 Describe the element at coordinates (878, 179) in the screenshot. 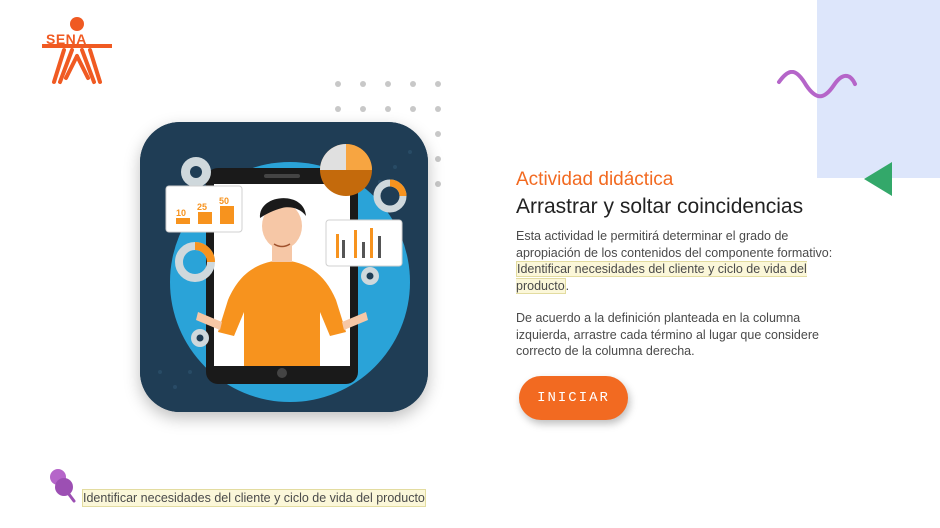

I see `triangle-decoration-icon` at that location.